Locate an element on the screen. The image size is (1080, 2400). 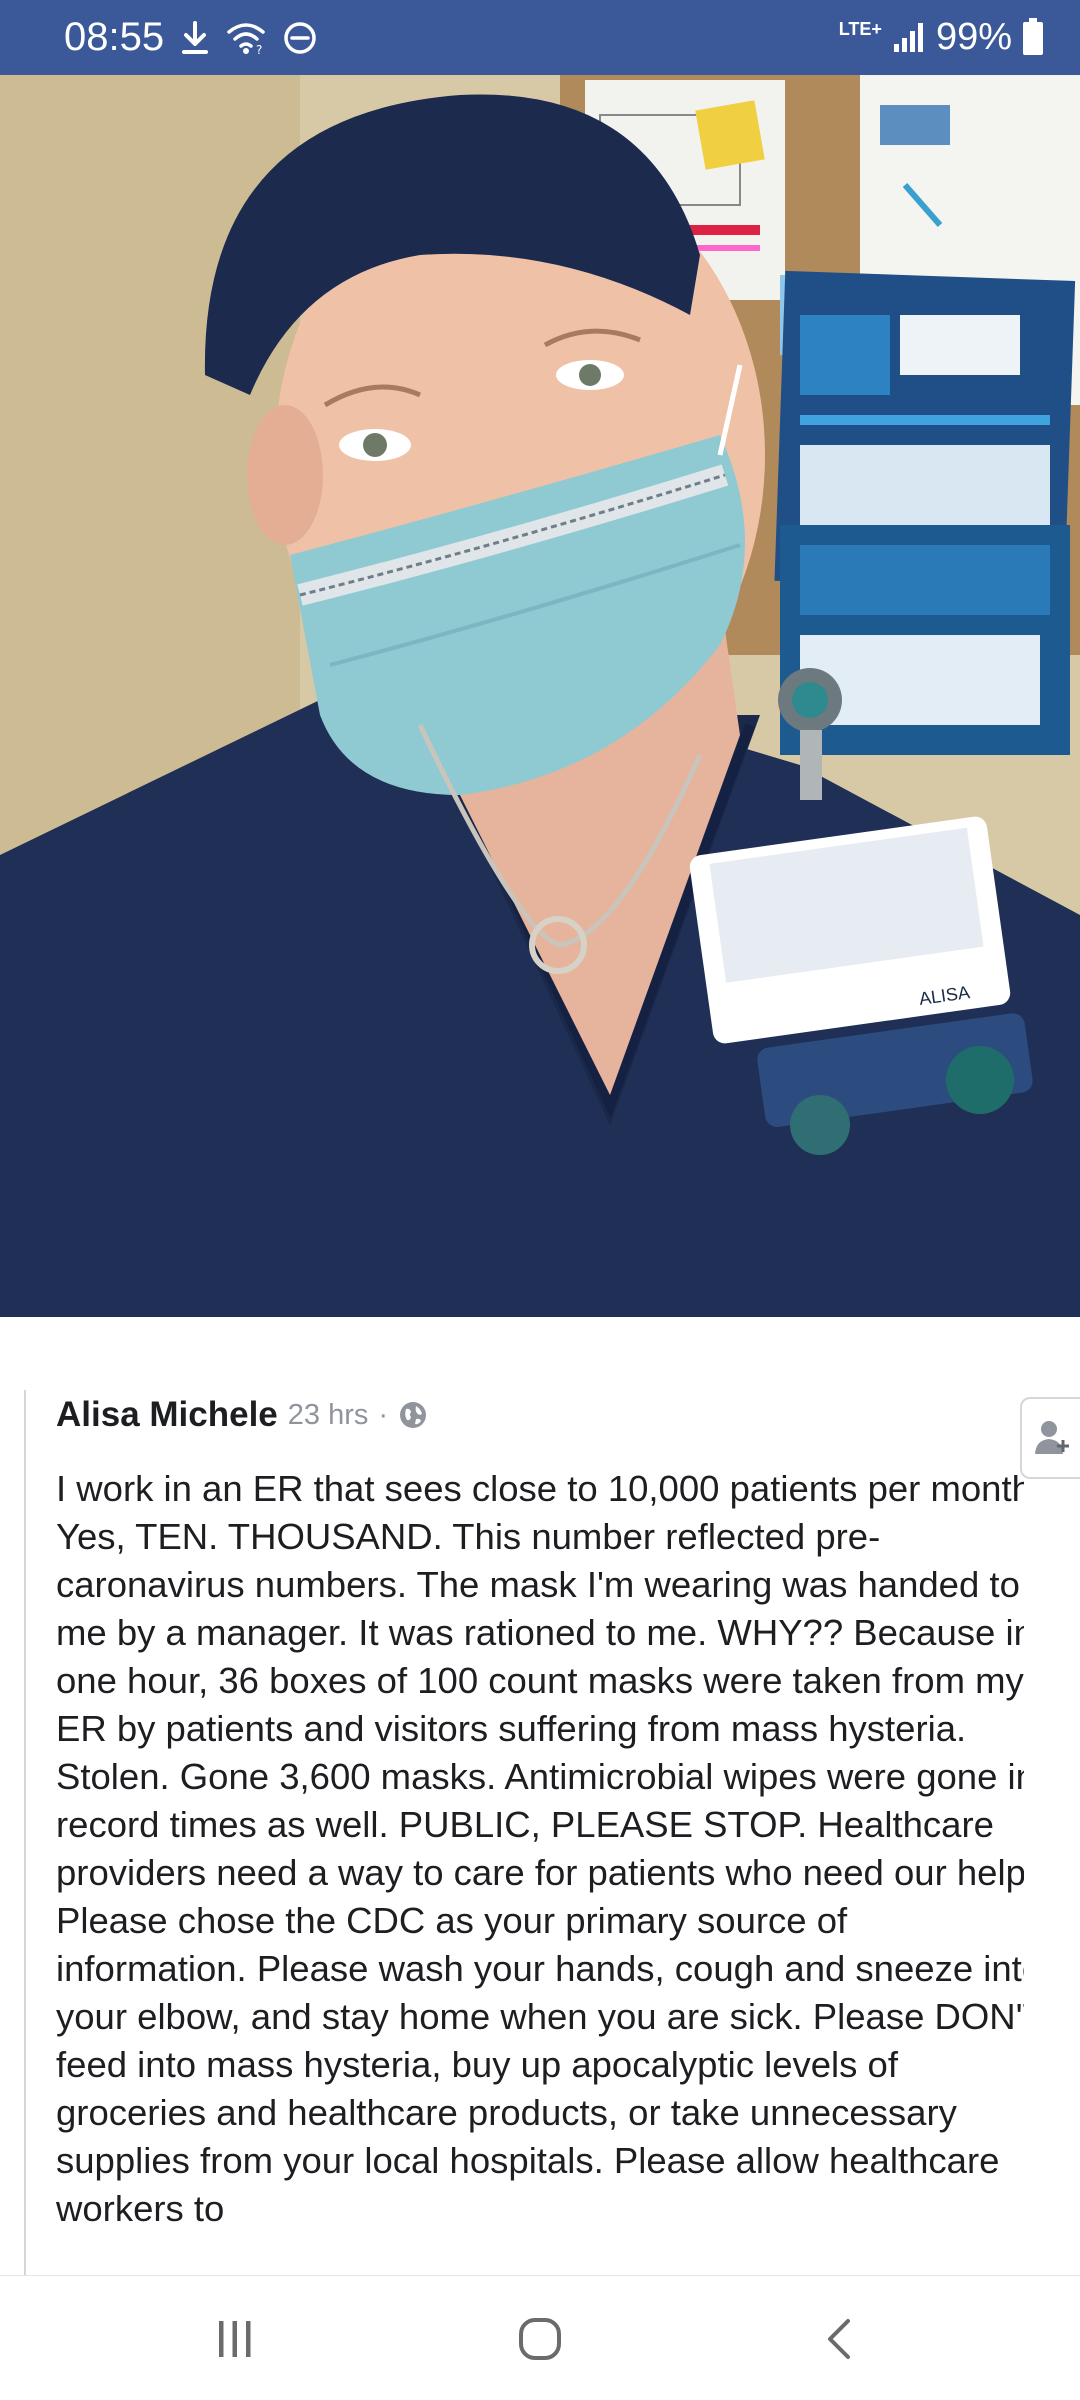
back-icon is located at coordinates (839, 2339).